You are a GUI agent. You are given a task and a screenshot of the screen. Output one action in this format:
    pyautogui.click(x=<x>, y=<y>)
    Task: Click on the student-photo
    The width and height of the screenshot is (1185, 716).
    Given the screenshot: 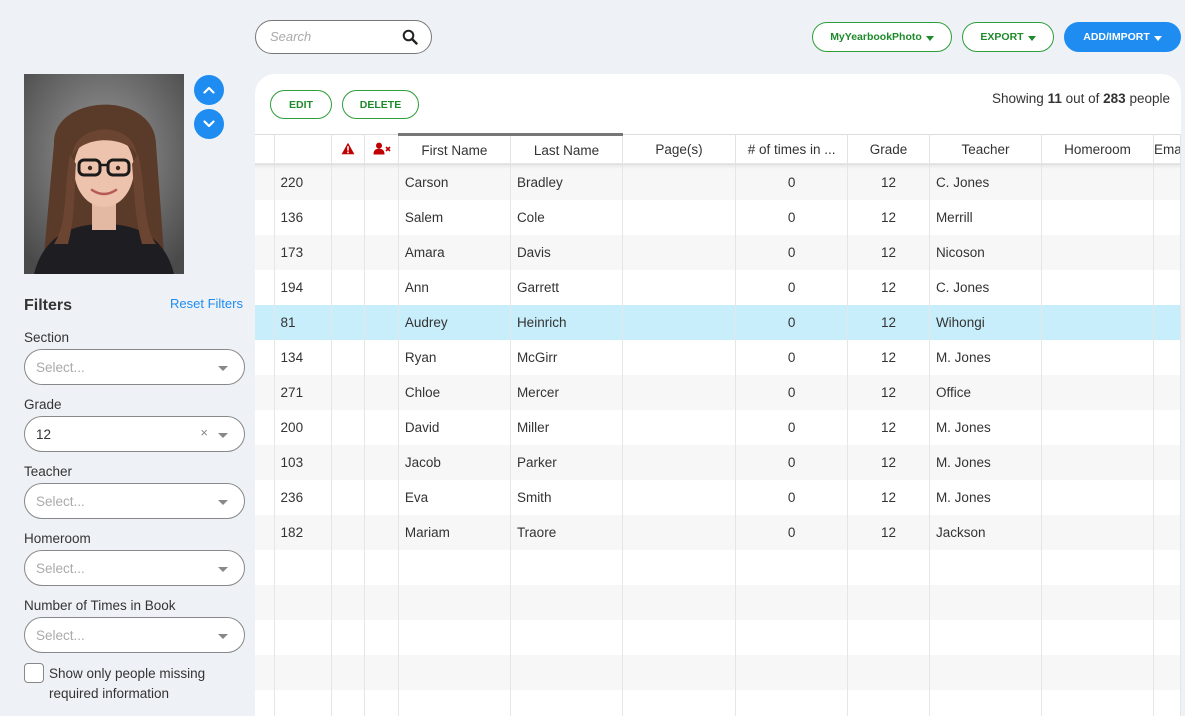 What is the action you would take?
    pyautogui.click(x=104, y=174)
    